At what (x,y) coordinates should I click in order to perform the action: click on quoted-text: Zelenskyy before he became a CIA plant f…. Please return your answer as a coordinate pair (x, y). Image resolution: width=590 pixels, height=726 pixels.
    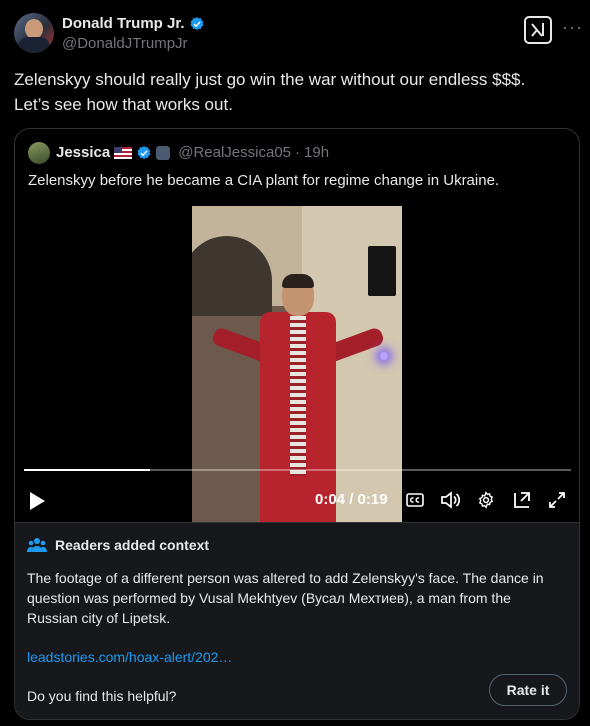
    Looking at the image, I should click on (264, 180).